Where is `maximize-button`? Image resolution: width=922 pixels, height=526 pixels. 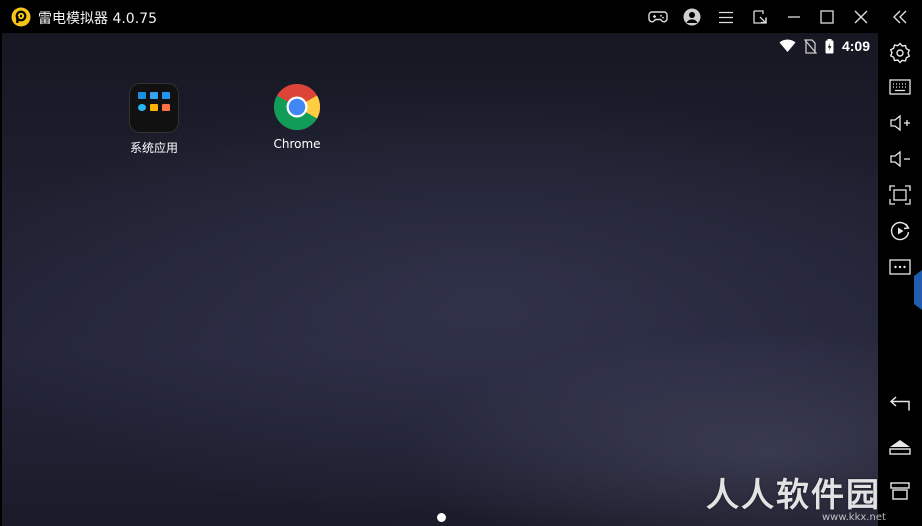 maximize-button is located at coordinates (827, 17).